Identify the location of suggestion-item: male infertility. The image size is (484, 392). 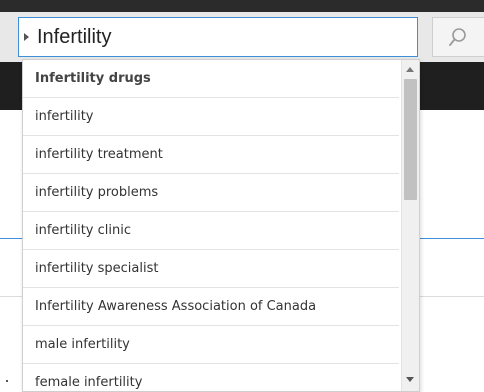
(211, 345).